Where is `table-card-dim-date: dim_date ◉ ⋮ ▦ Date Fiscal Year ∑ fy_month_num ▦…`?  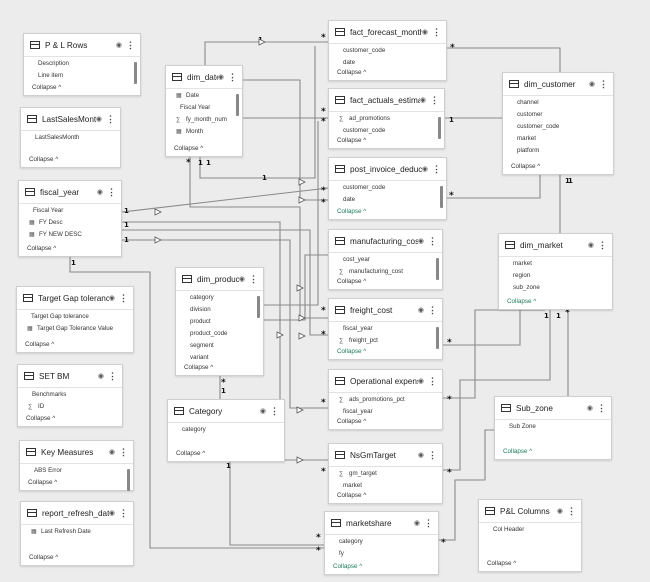 table-card-dim-date: dim_date ◉ ⋮ ▦ Date Fiscal Year ∑ fy_month_num ▦… is located at coordinates (204, 111).